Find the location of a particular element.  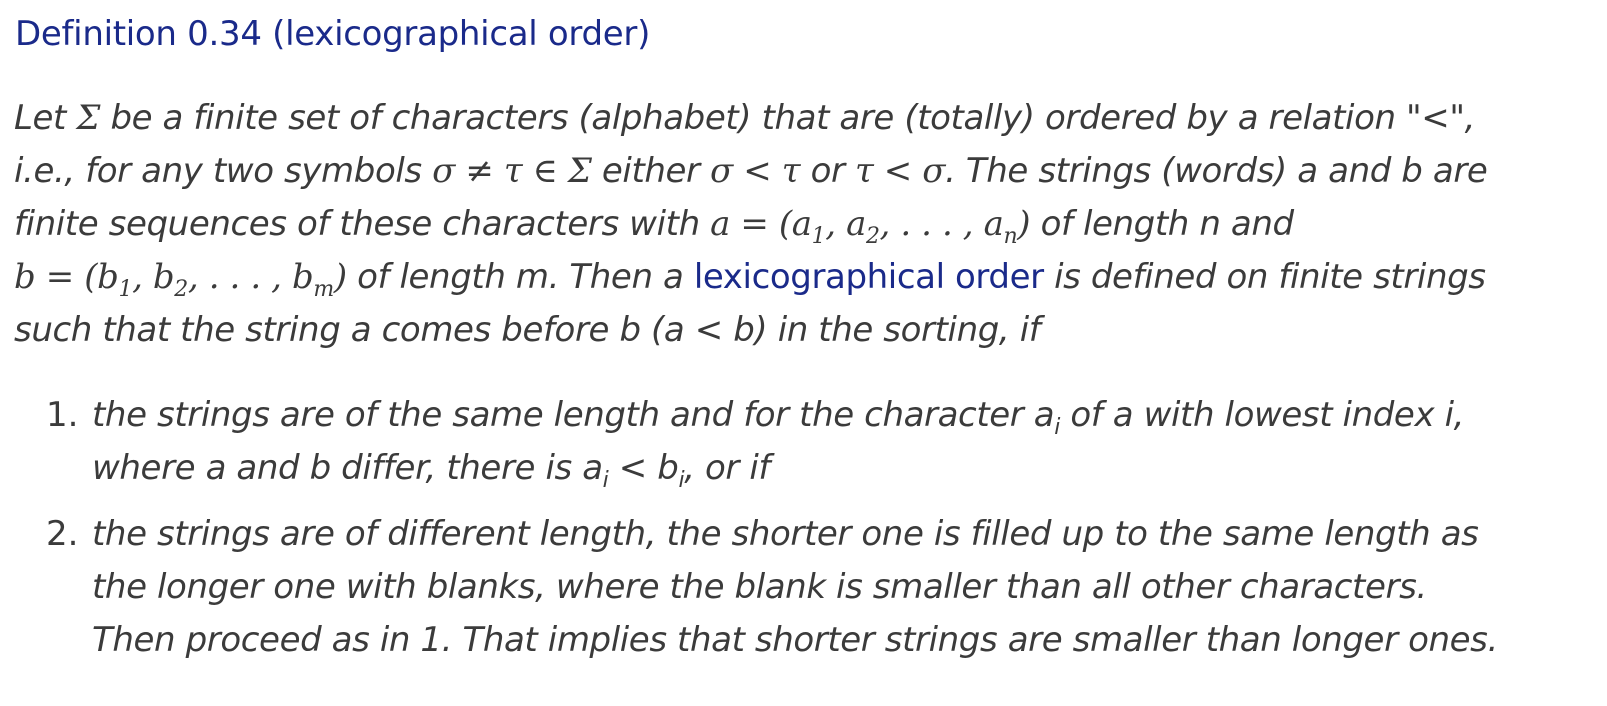

definition-heading: Definition 0.34 (lexicographical order) is located at coordinates (333, 34).